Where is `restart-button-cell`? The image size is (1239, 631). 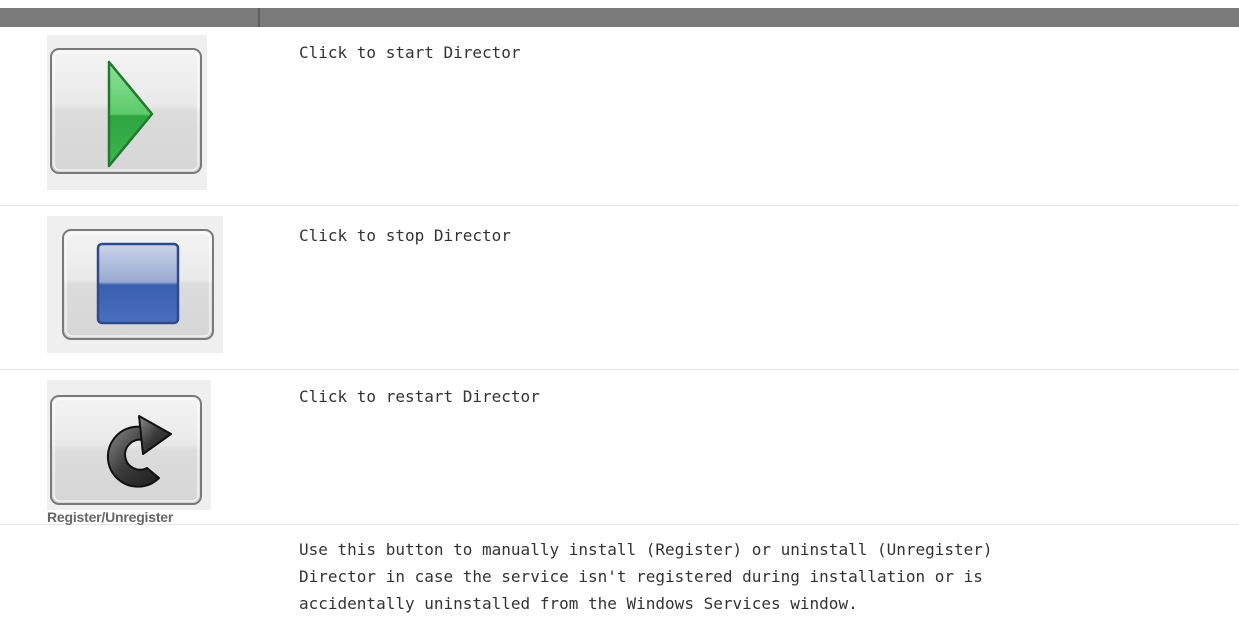 restart-button-cell is located at coordinates (129, 445).